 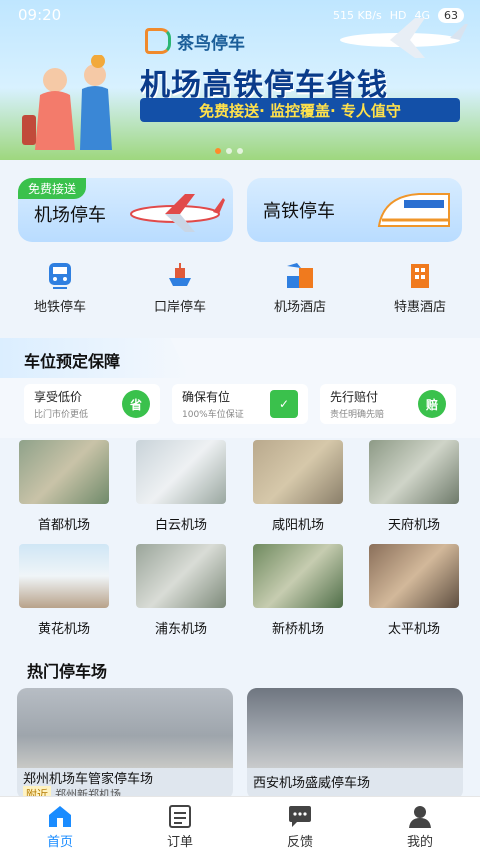 I want to click on port-icon, so click(x=180, y=274).